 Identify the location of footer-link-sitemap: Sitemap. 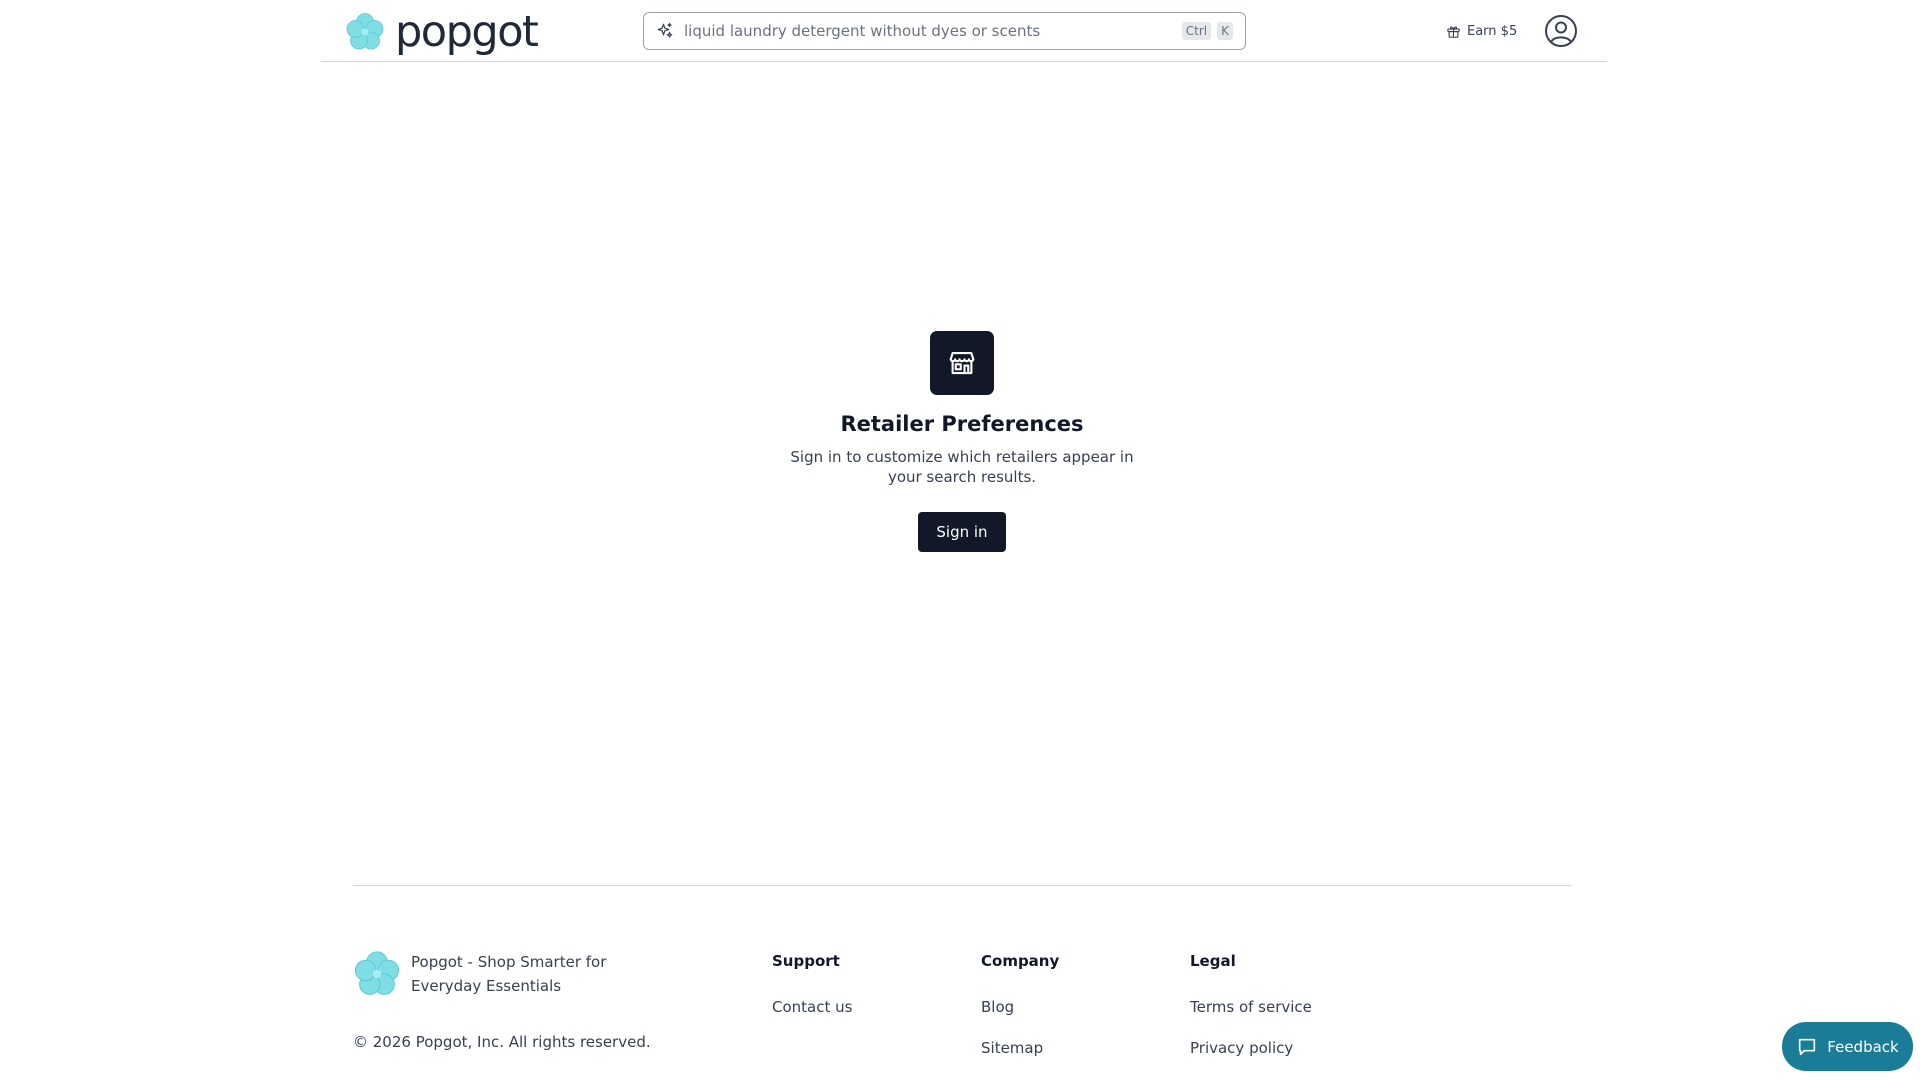
(1020, 1048).